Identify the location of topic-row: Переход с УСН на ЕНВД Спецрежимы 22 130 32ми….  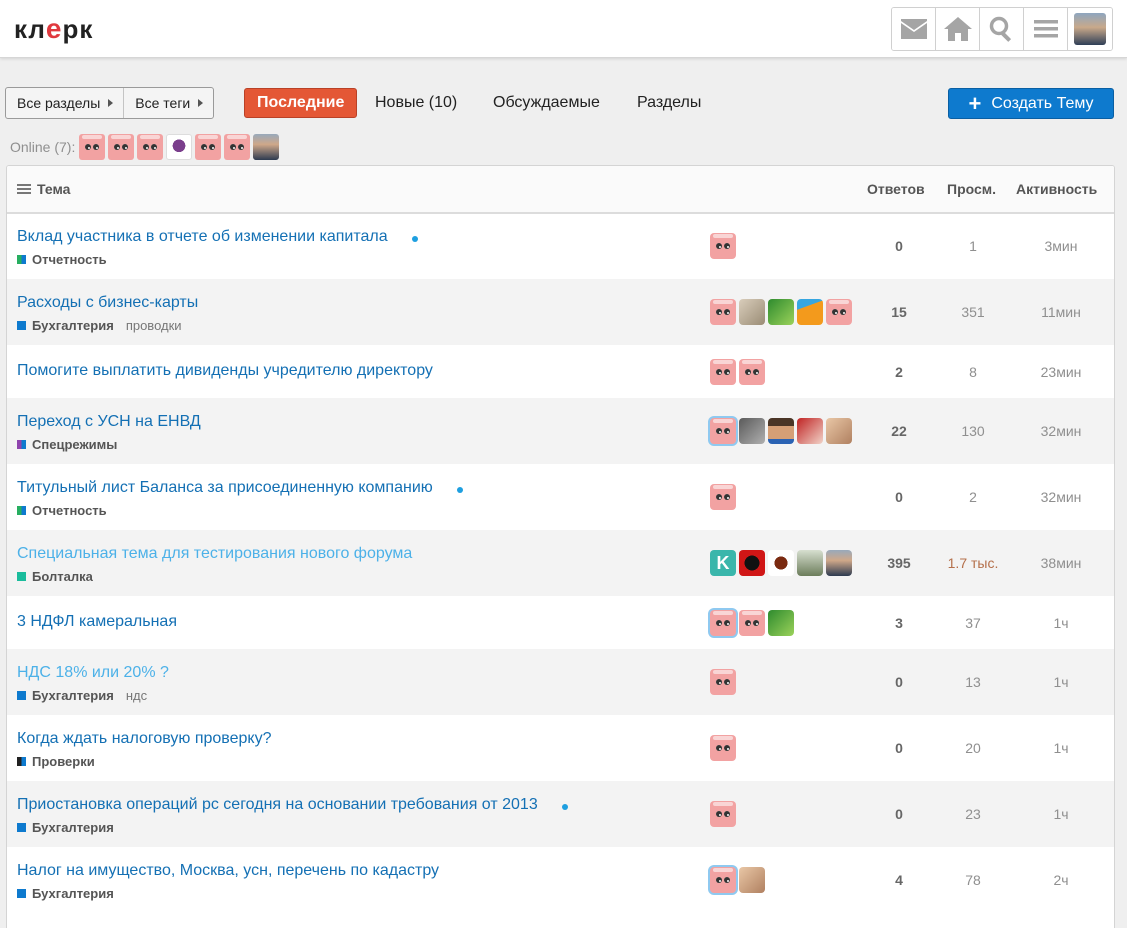
(560, 431).